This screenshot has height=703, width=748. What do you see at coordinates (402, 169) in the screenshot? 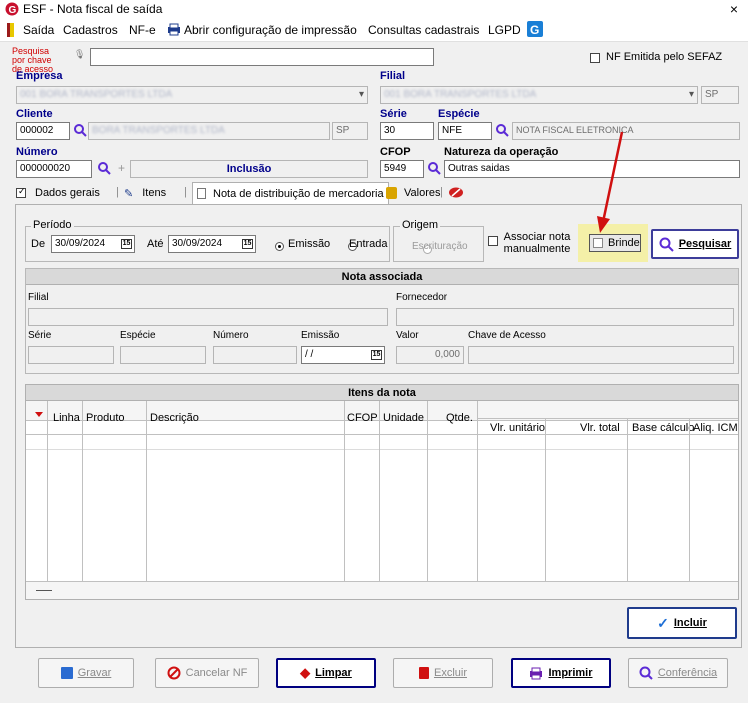
I see `cfop-input: 5949` at bounding box center [402, 169].